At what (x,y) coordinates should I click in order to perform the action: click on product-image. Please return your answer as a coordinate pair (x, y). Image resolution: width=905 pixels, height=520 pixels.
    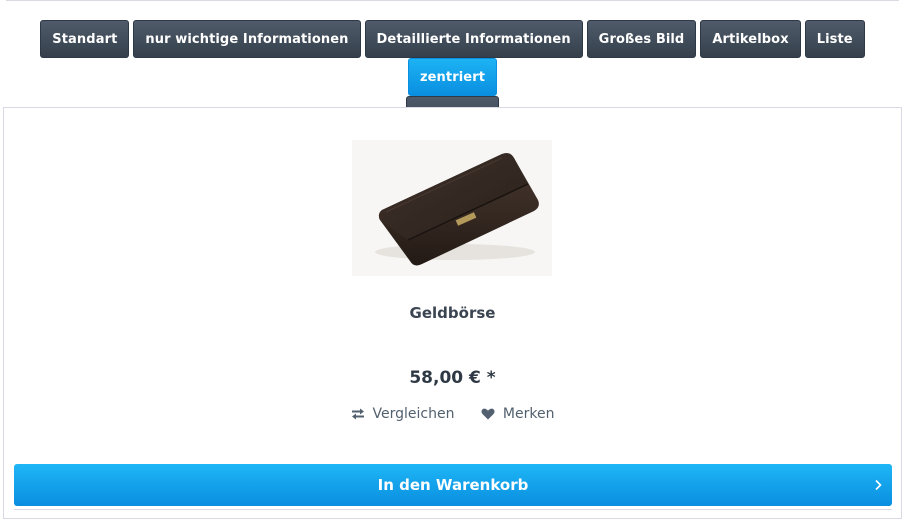
    Looking at the image, I should click on (452, 208).